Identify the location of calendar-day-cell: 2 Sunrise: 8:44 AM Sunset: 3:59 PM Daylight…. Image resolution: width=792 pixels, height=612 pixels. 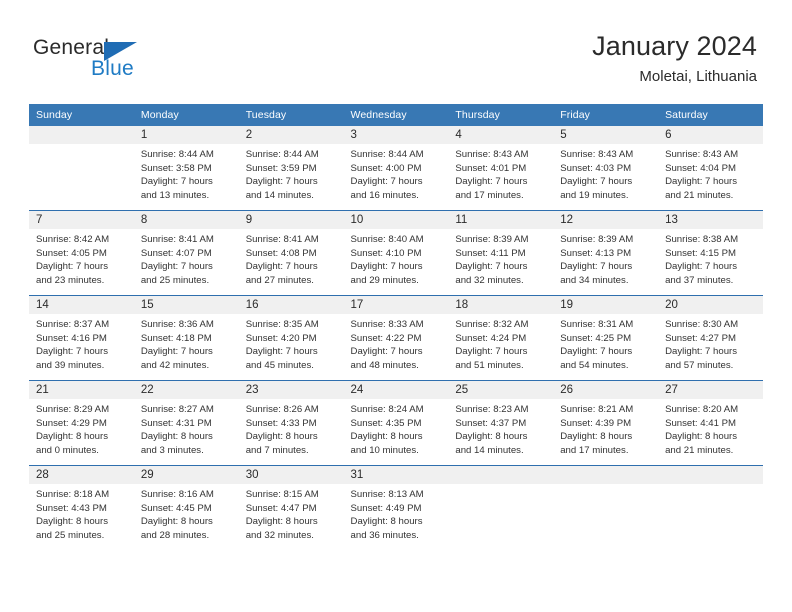
(291, 168).